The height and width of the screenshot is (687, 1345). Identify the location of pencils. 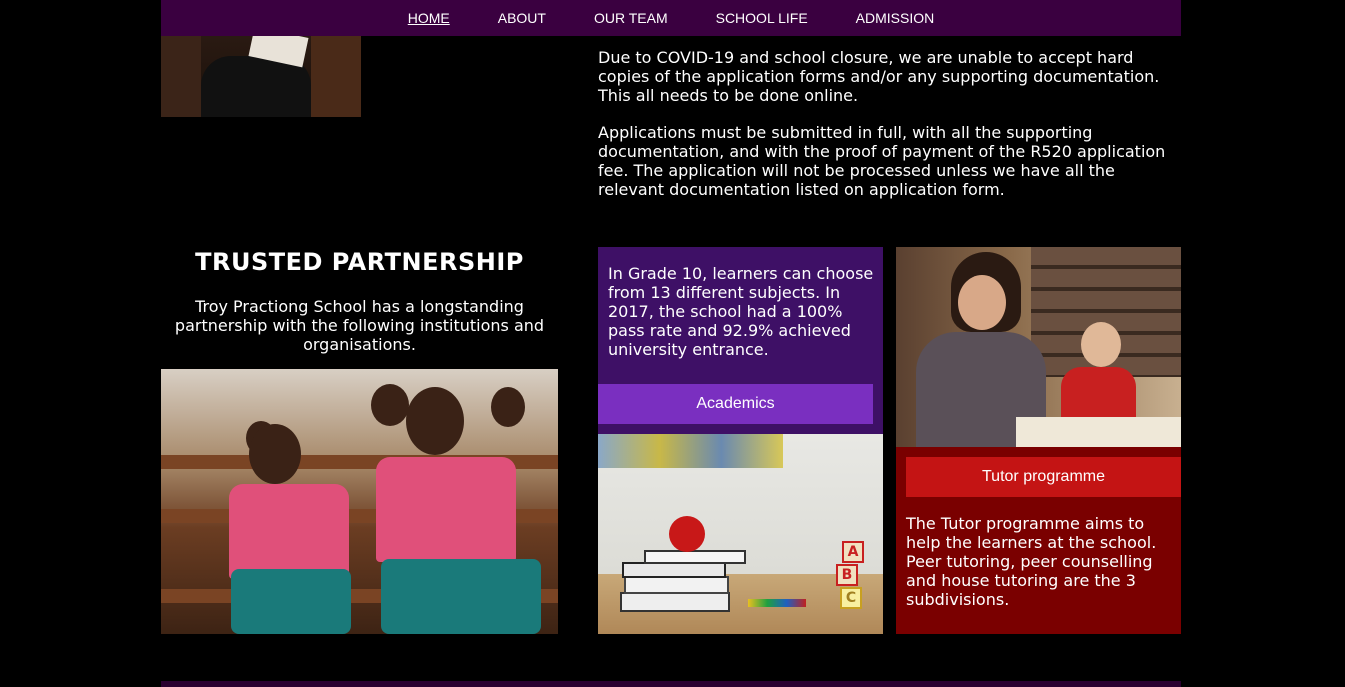
(777, 603).